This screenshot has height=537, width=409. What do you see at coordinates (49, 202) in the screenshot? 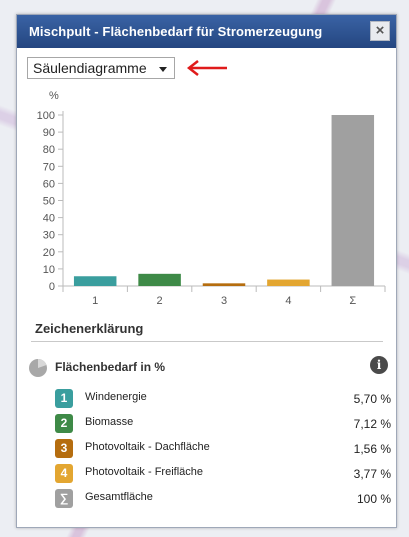
I see `y-tick-label: 50` at bounding box center [49, 202].